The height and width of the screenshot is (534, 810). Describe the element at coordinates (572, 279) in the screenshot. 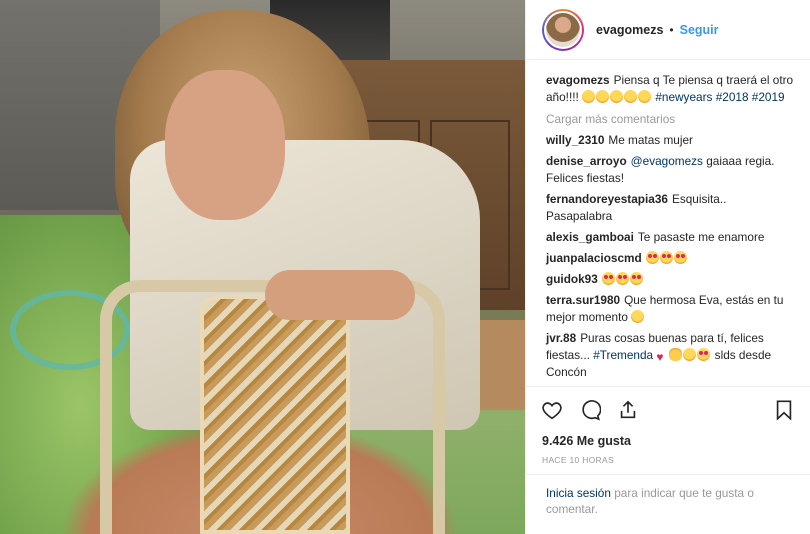

I see `comment-username: guidok93` at that location.